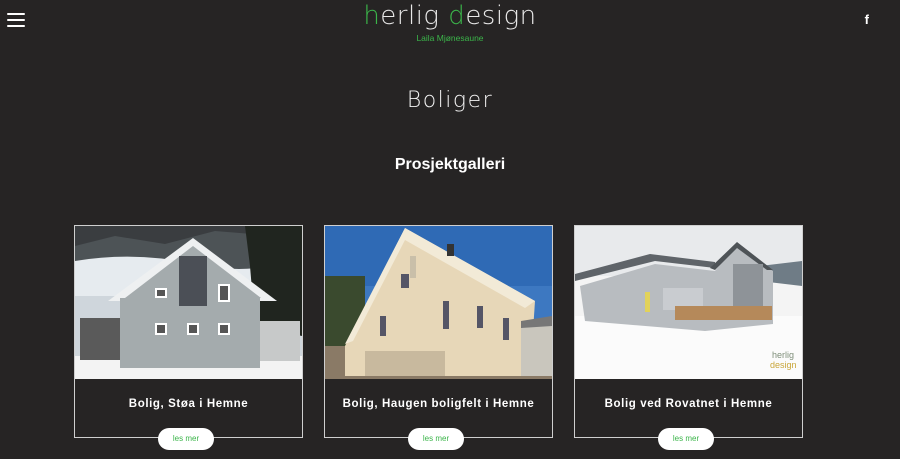 The image size is (900, 459). What do you see at coordinates (688, 302) in the screenshot?
I see `project-image: herlig design` at bounding box center [688, 302].